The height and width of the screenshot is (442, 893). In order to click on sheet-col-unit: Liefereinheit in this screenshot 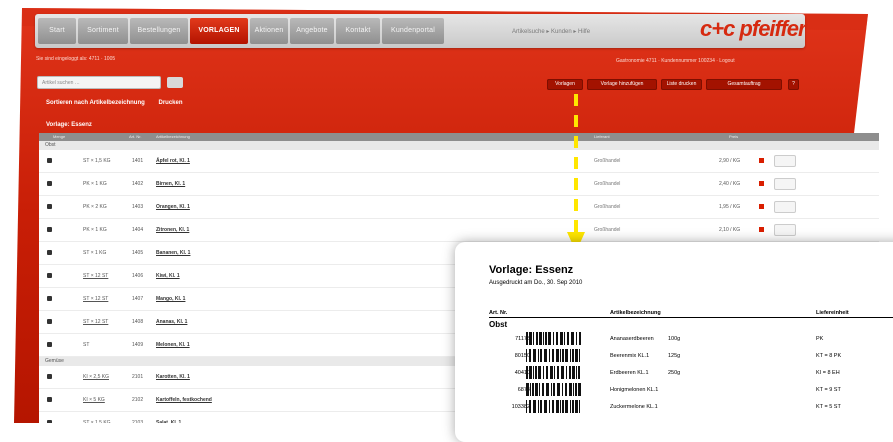, I will do `click(832, 313)`.